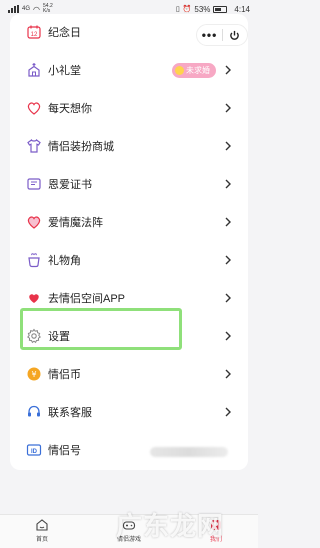  I want to click on svg-text: 12, so click(34, 35).